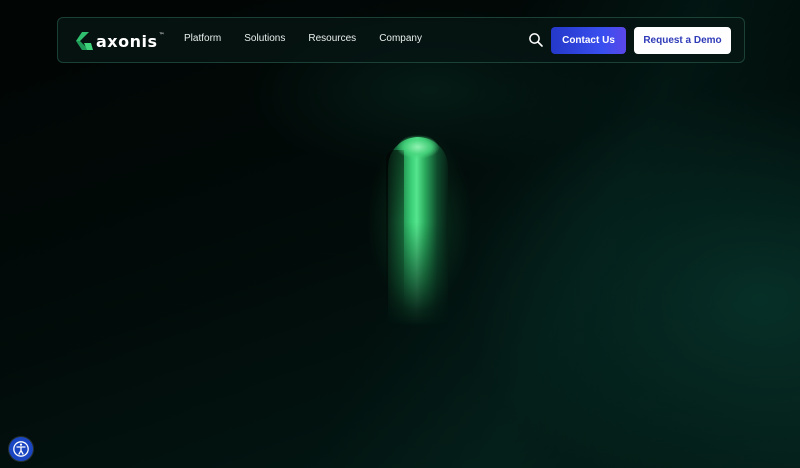 Image resolution: width=800 pixels, height=468 pixels. What do you see at coordinates (588, 40) in the screenshot?
I see `contact-us-button: Contact Us` at bounding box center [588, 40].